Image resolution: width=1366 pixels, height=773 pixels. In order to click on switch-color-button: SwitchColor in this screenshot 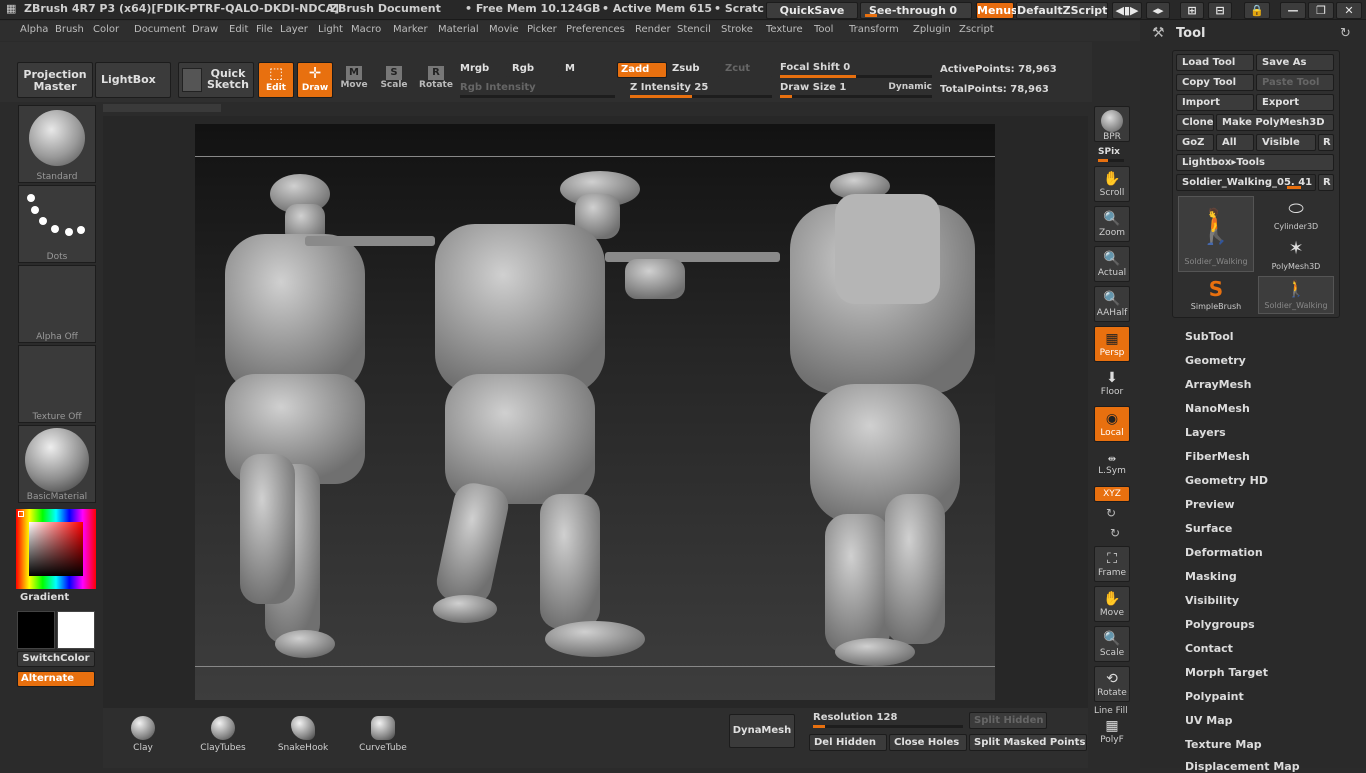, I will do `click(56, 659)`.